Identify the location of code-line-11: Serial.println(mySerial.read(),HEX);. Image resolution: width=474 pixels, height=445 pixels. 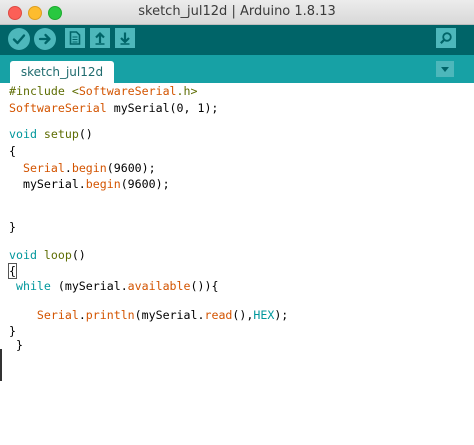
(148, 315).